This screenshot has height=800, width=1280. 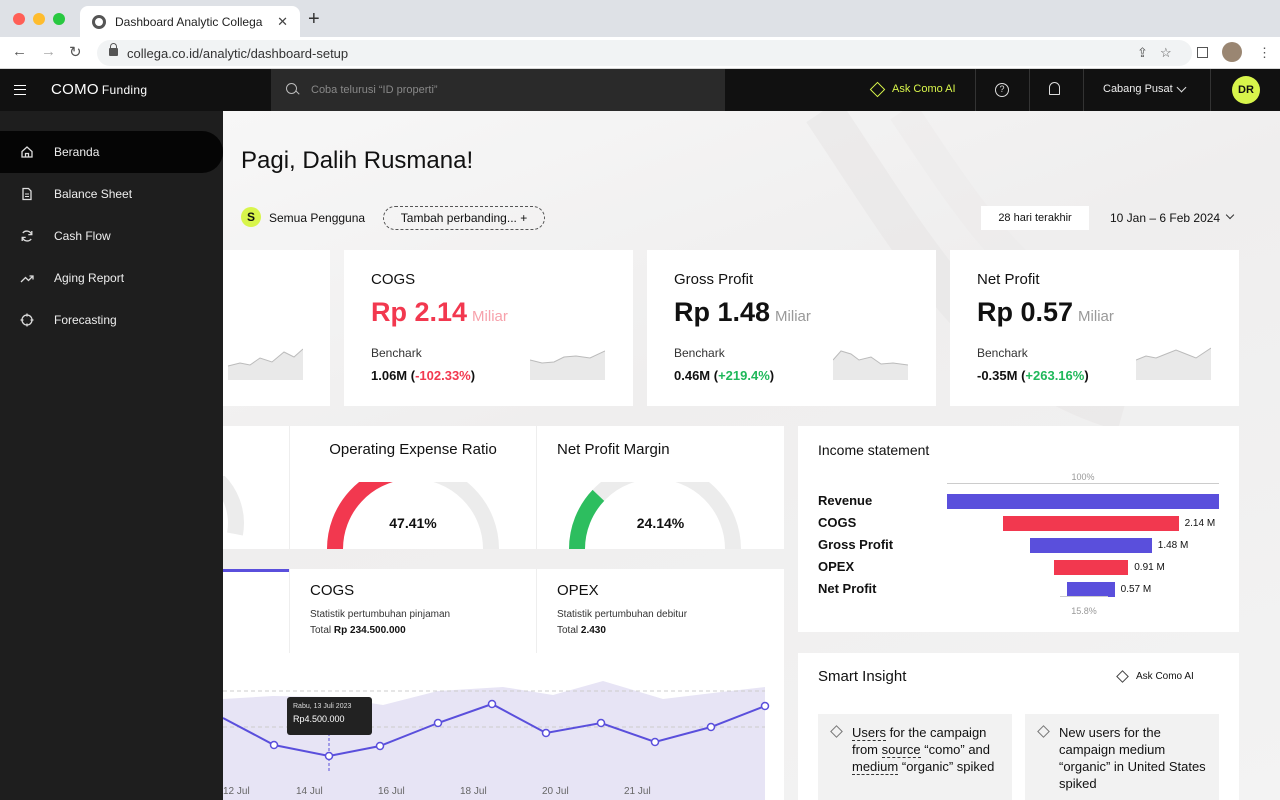 What do you see at coordinates (111, 278) in the screenshot?
I see `sidebar-item-aging-report: Aging Report` at bounding box center [111, 278].